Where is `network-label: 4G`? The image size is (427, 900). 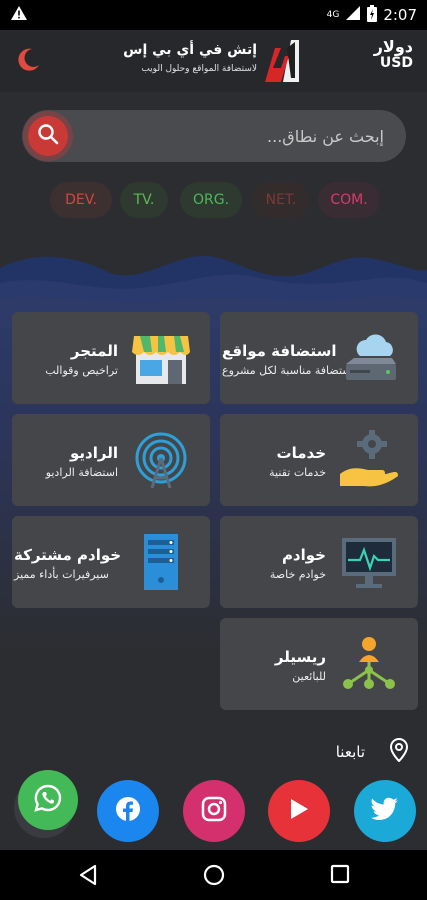 network-label: 4G is located at coordinates (333, 15).